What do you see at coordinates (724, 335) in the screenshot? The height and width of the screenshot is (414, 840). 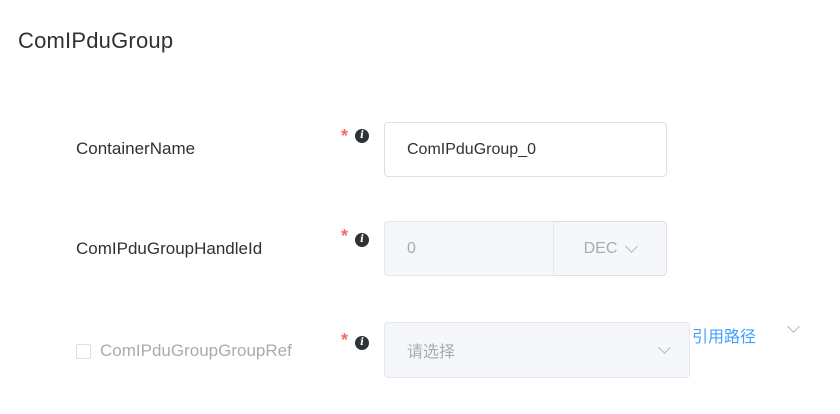 I see `ref-path-link: 引用路径` at bounding box center [724, 335].